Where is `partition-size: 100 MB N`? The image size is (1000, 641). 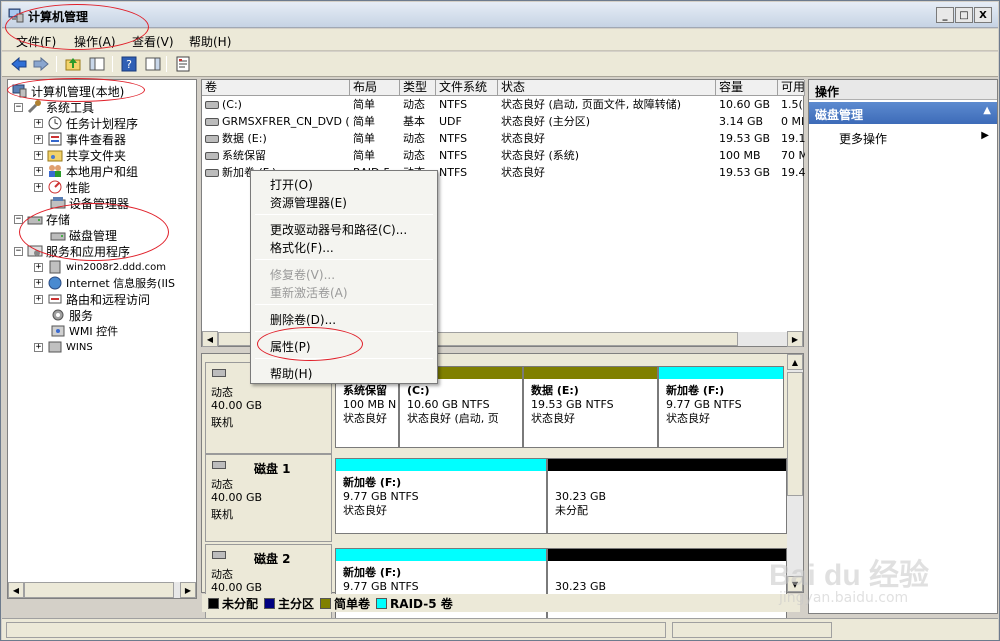 partition-size: 100 MB N is located at coordinates (370, 404).